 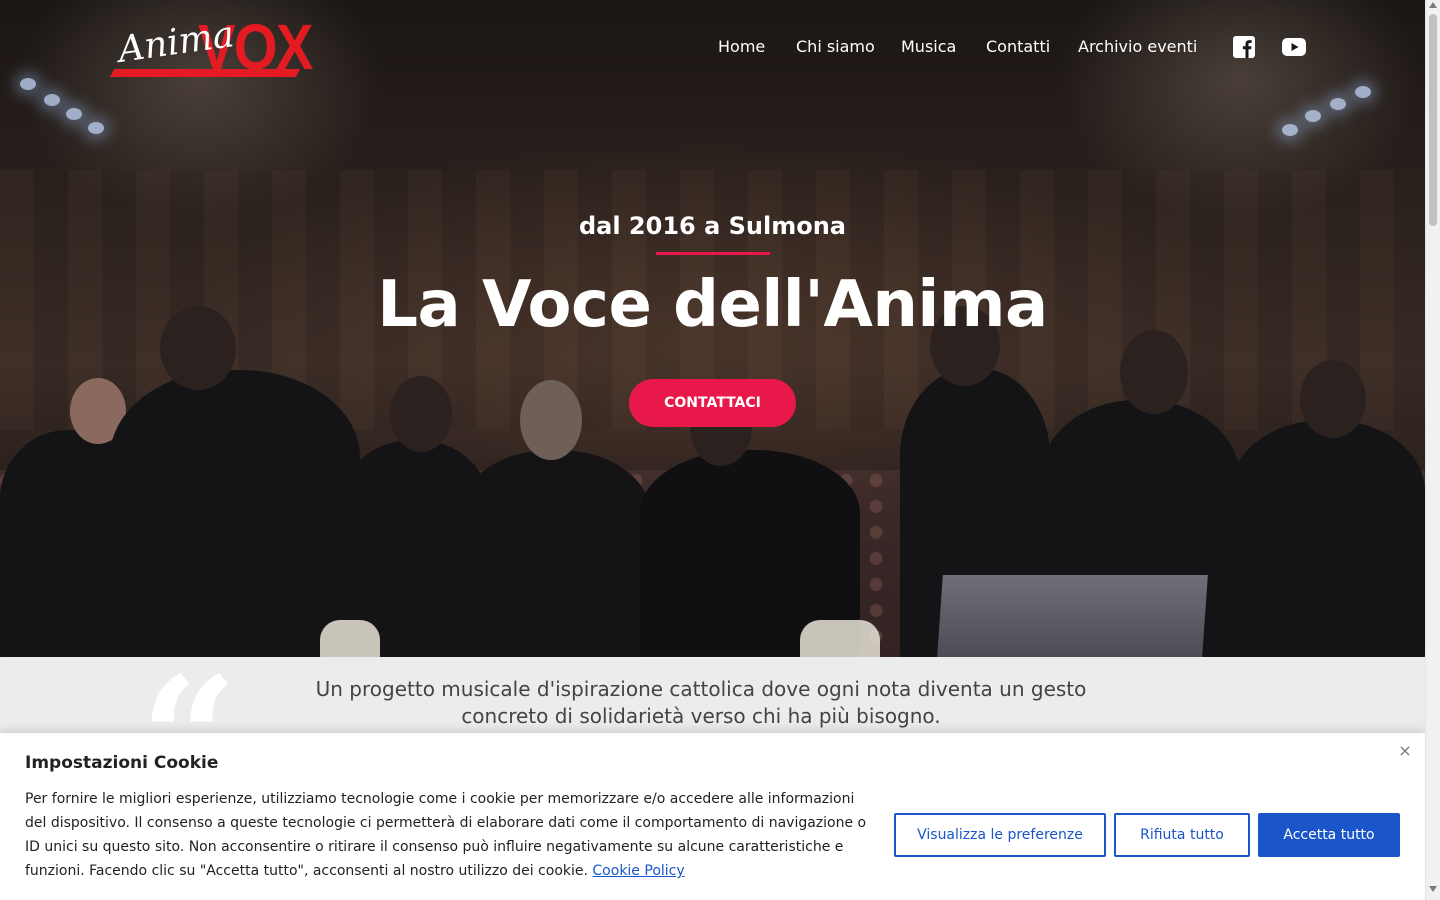 I want to click on cookie-title: Impostazioni Cookie, so click(x=122, y=763).